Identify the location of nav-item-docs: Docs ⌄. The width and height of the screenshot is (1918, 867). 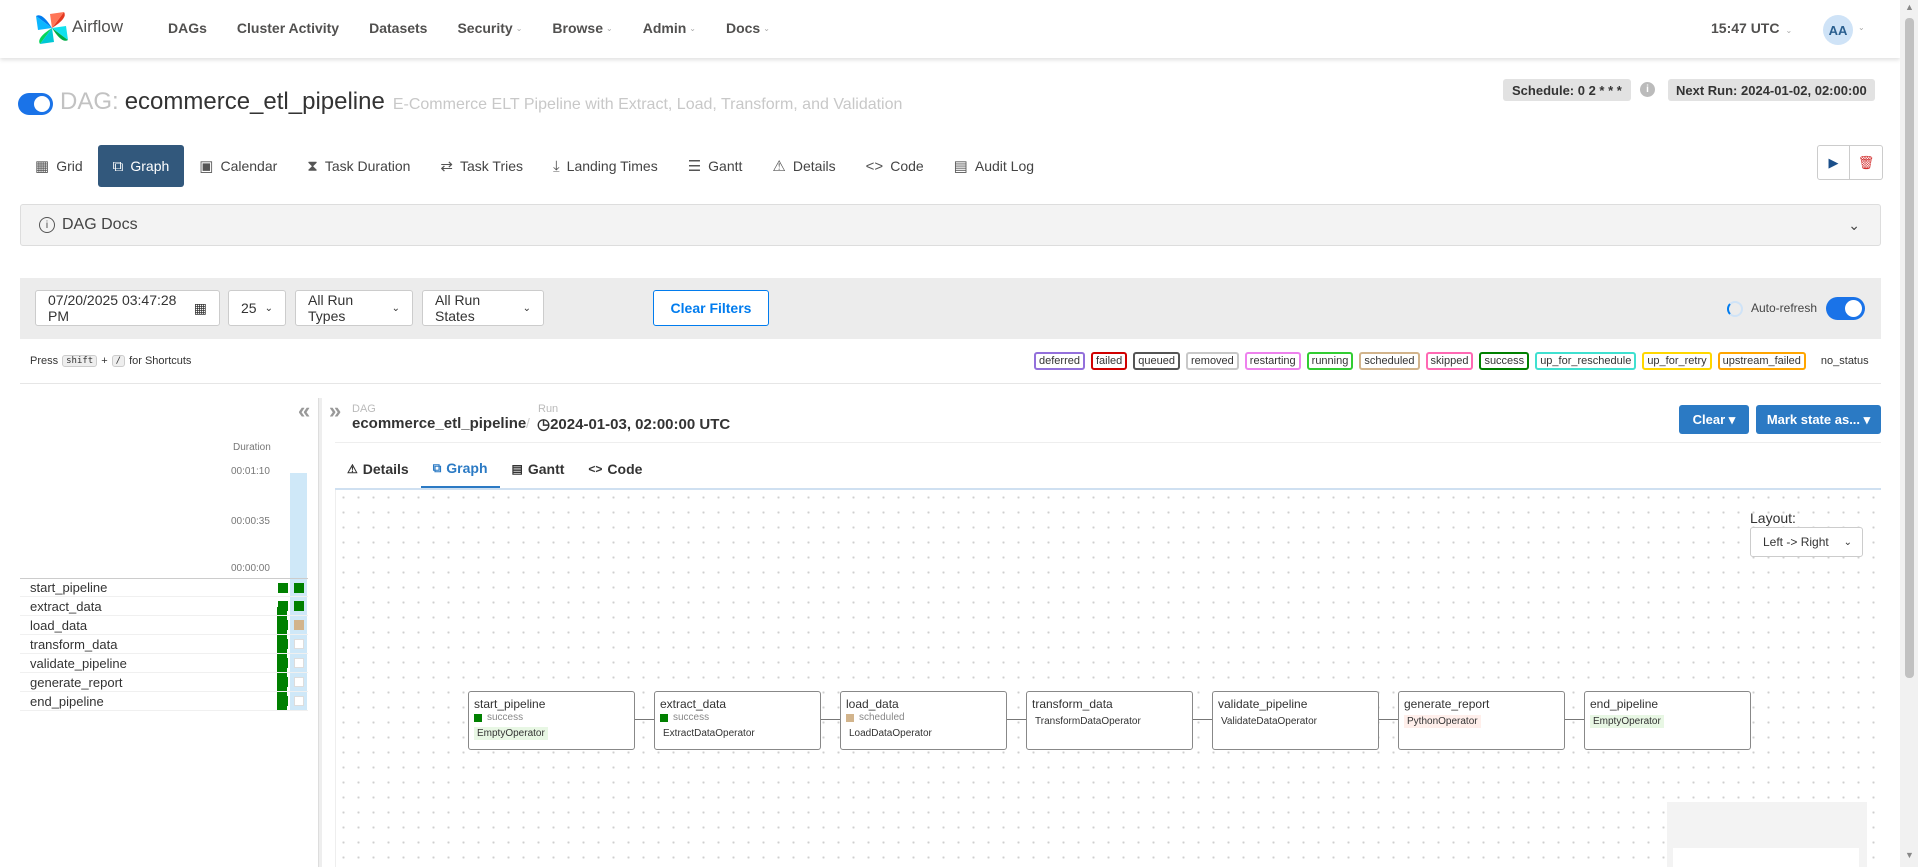
(748, 28).